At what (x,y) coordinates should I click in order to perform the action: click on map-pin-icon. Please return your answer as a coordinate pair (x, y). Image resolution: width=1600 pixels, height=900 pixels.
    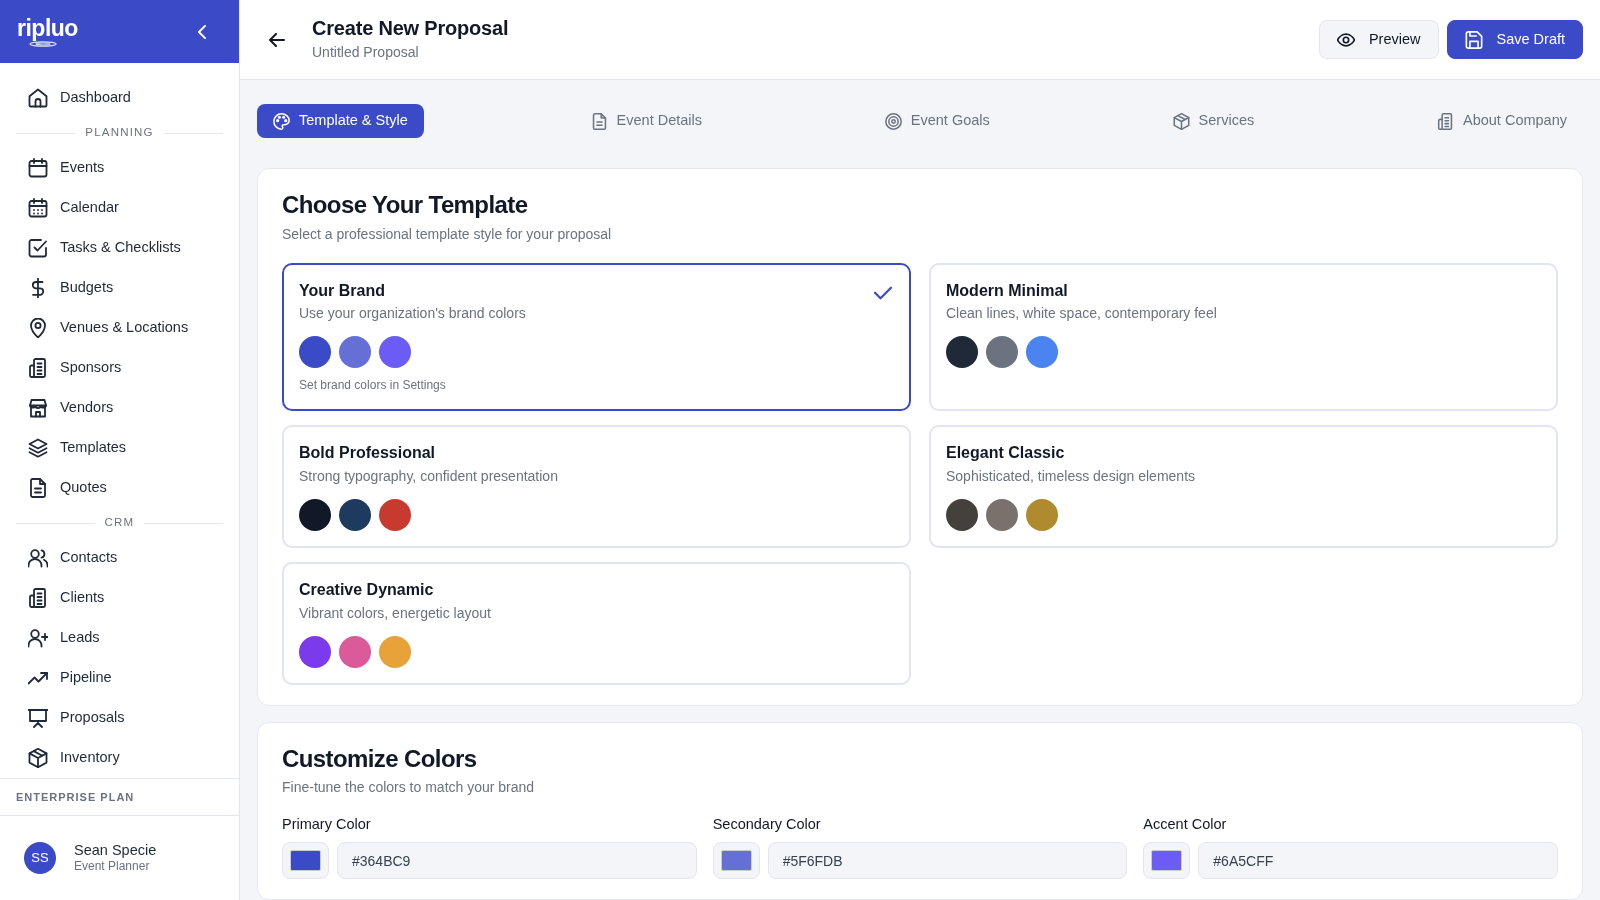
    Looking at the image, I should click on (38, 328).